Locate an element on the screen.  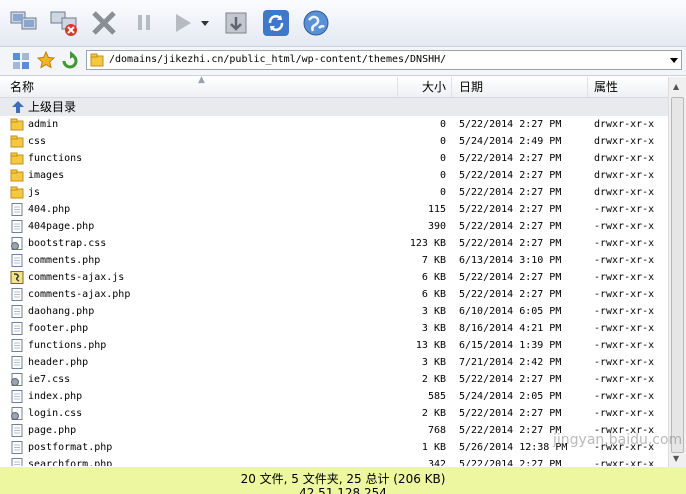
scroll-down-icon: ▼ is located at coordinates (676, 458).